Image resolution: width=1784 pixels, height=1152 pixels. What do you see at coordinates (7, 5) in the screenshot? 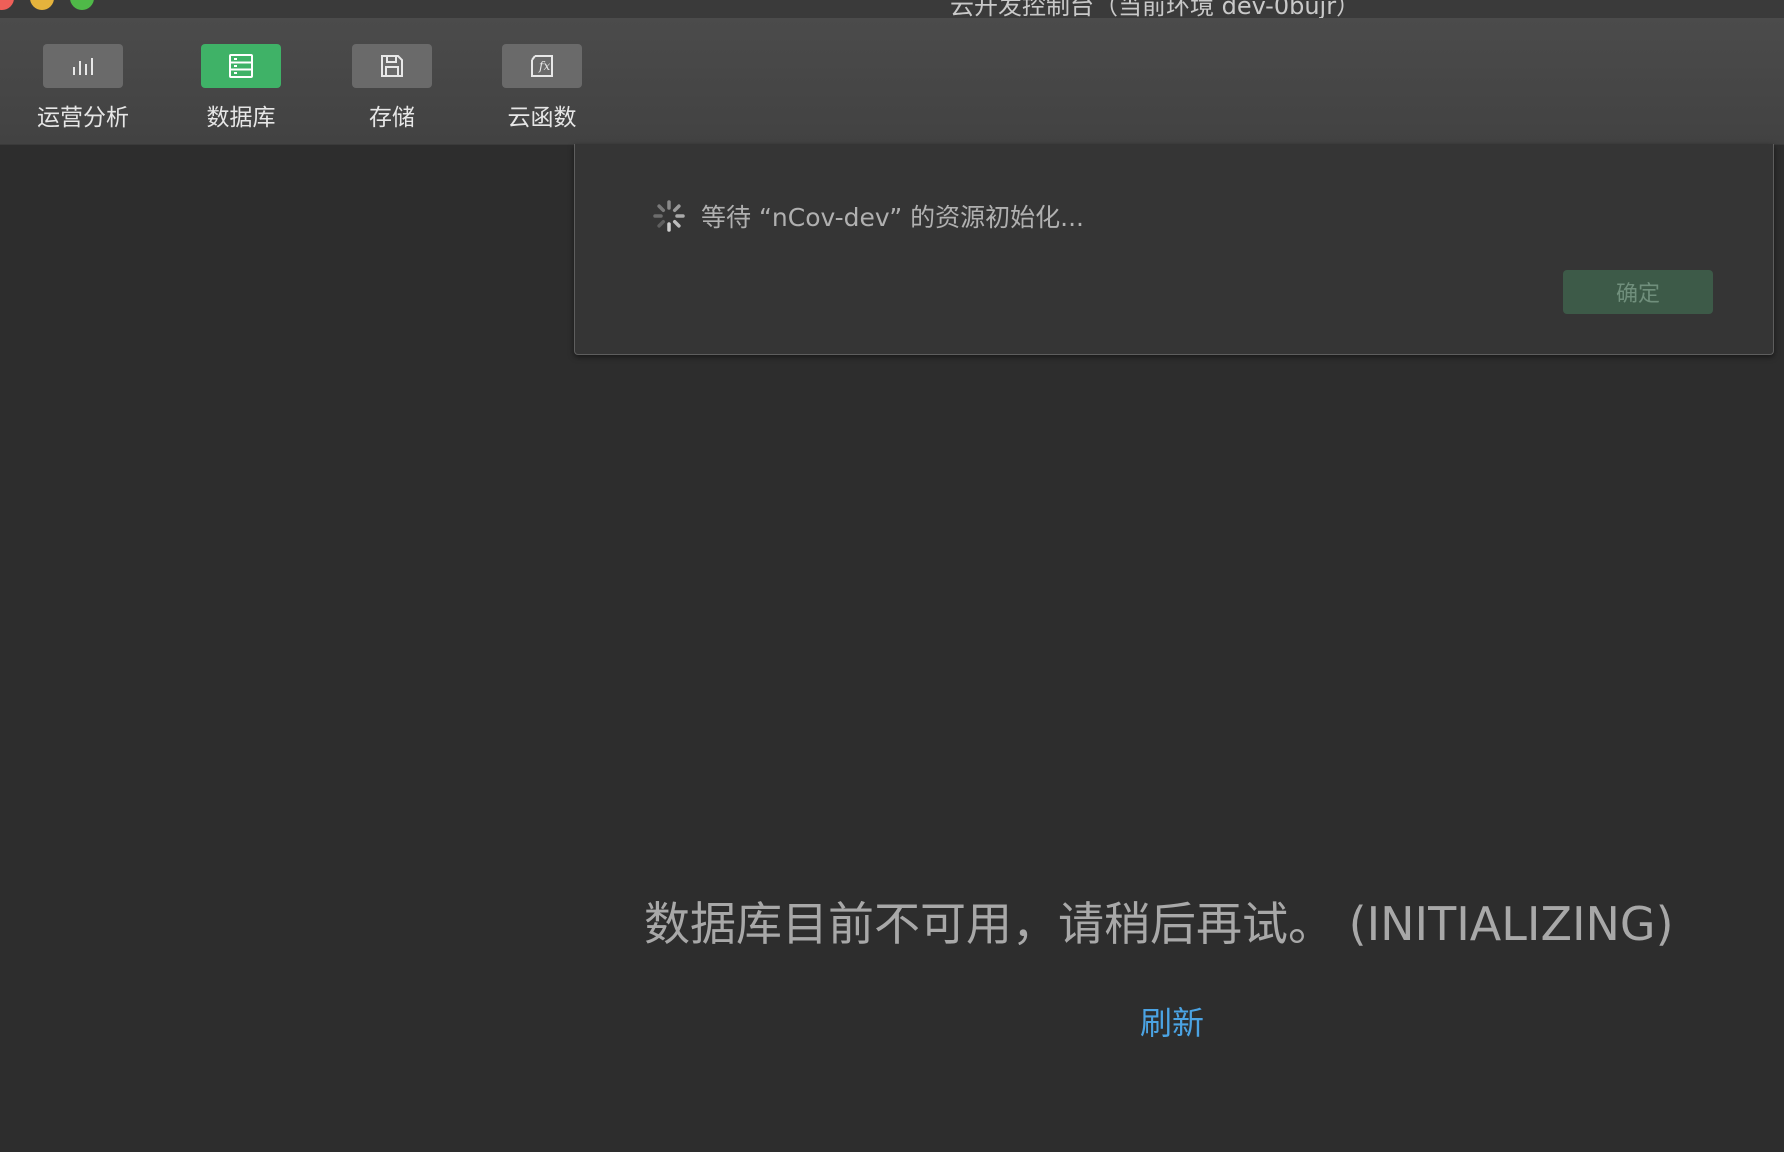
I see `close-window-button` at bounding box center [7, 5].